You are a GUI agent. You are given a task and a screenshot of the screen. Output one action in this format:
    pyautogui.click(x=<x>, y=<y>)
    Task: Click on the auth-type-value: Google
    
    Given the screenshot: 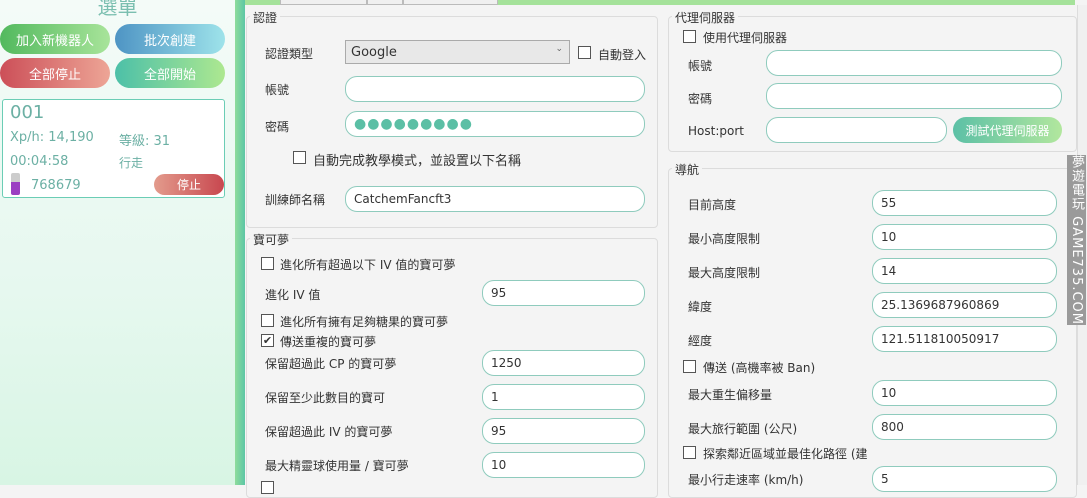 What is the action you would take?
    pyautogui.click(x=374, y=52)
    